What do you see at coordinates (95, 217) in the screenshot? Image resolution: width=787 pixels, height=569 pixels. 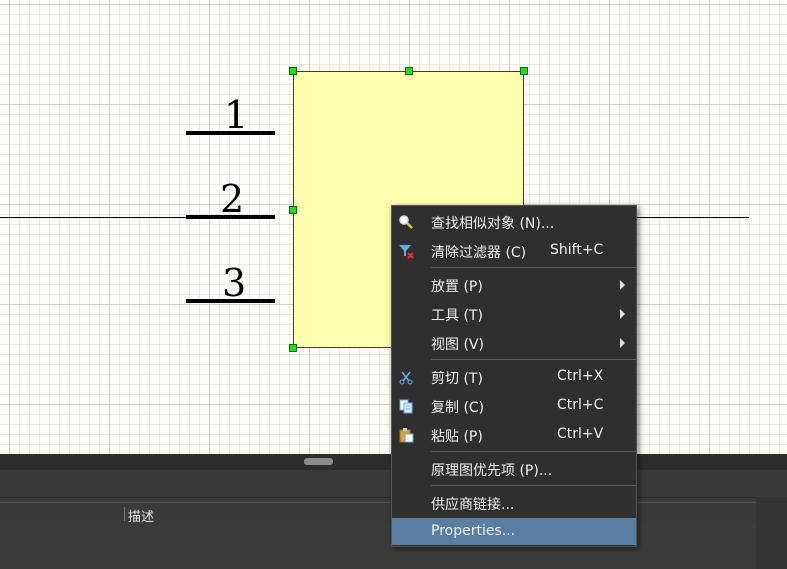 I see `wire-left` at bounding box center [95, 217].